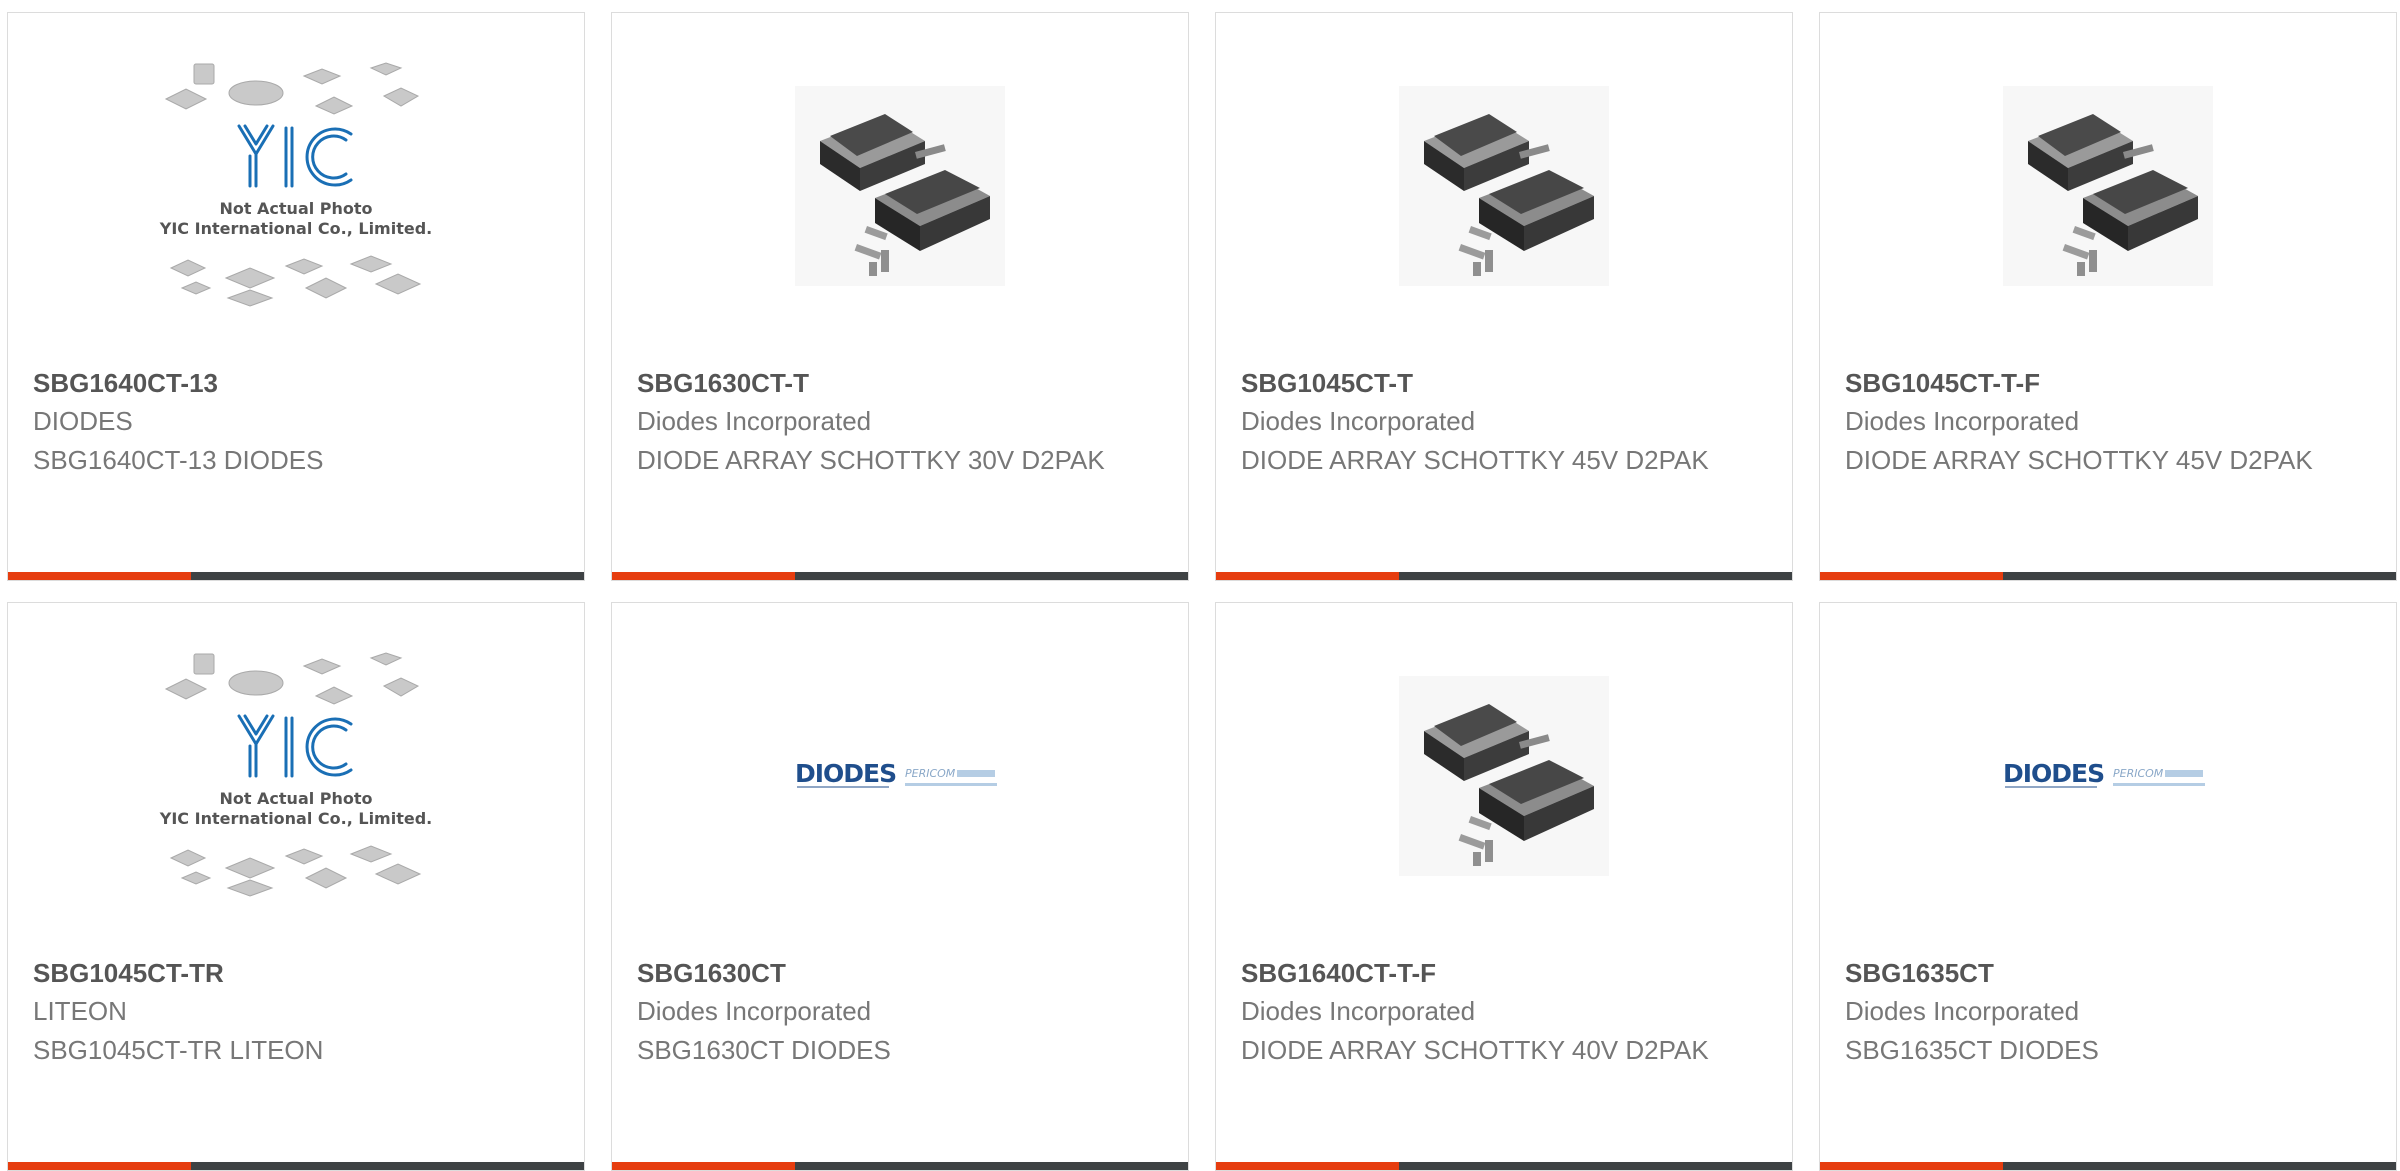  I want to click on product-part-number: SBG1640CT-13, so click(125, 383).